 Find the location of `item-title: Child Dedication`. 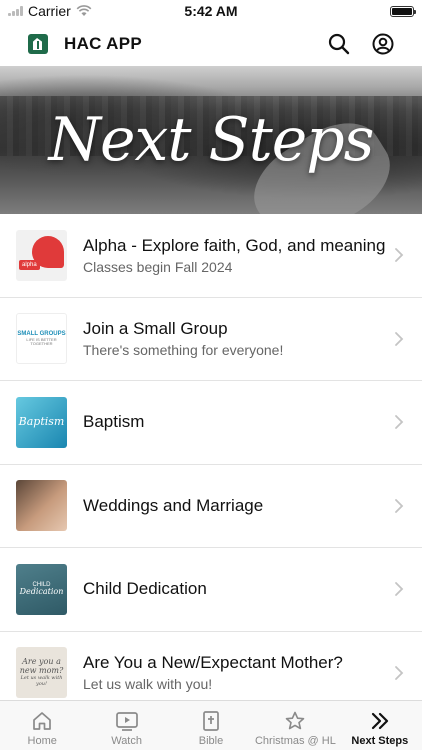

item-title: Child Dedication is located at coordinates (145, 589).